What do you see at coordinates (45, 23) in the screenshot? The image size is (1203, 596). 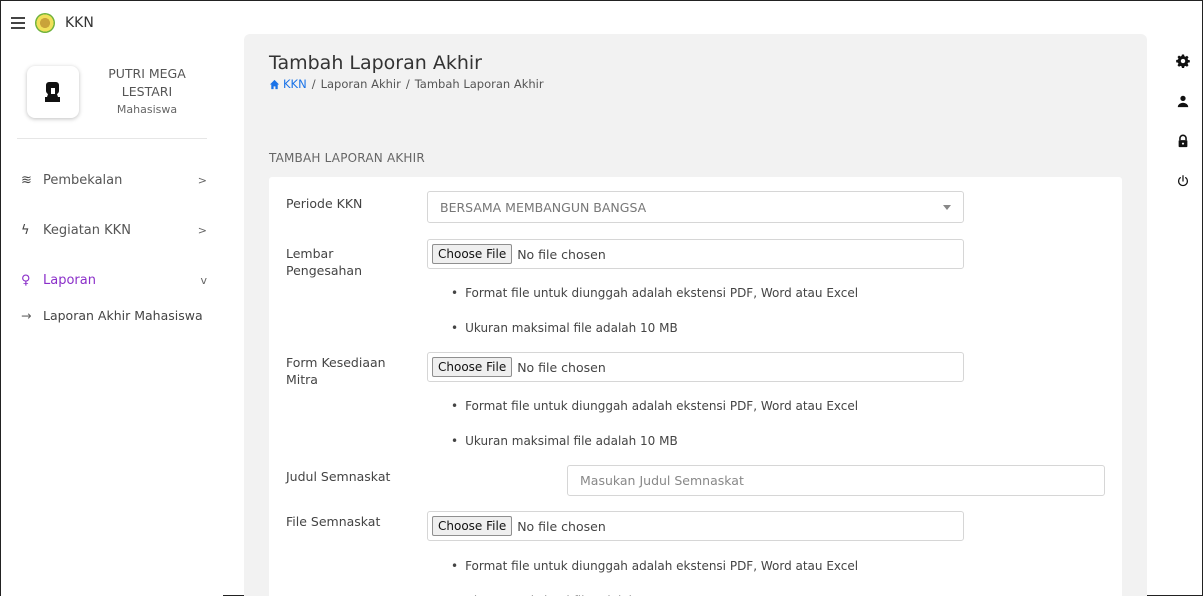 I see `university-logo-icon` at bounding box center [45, 23].